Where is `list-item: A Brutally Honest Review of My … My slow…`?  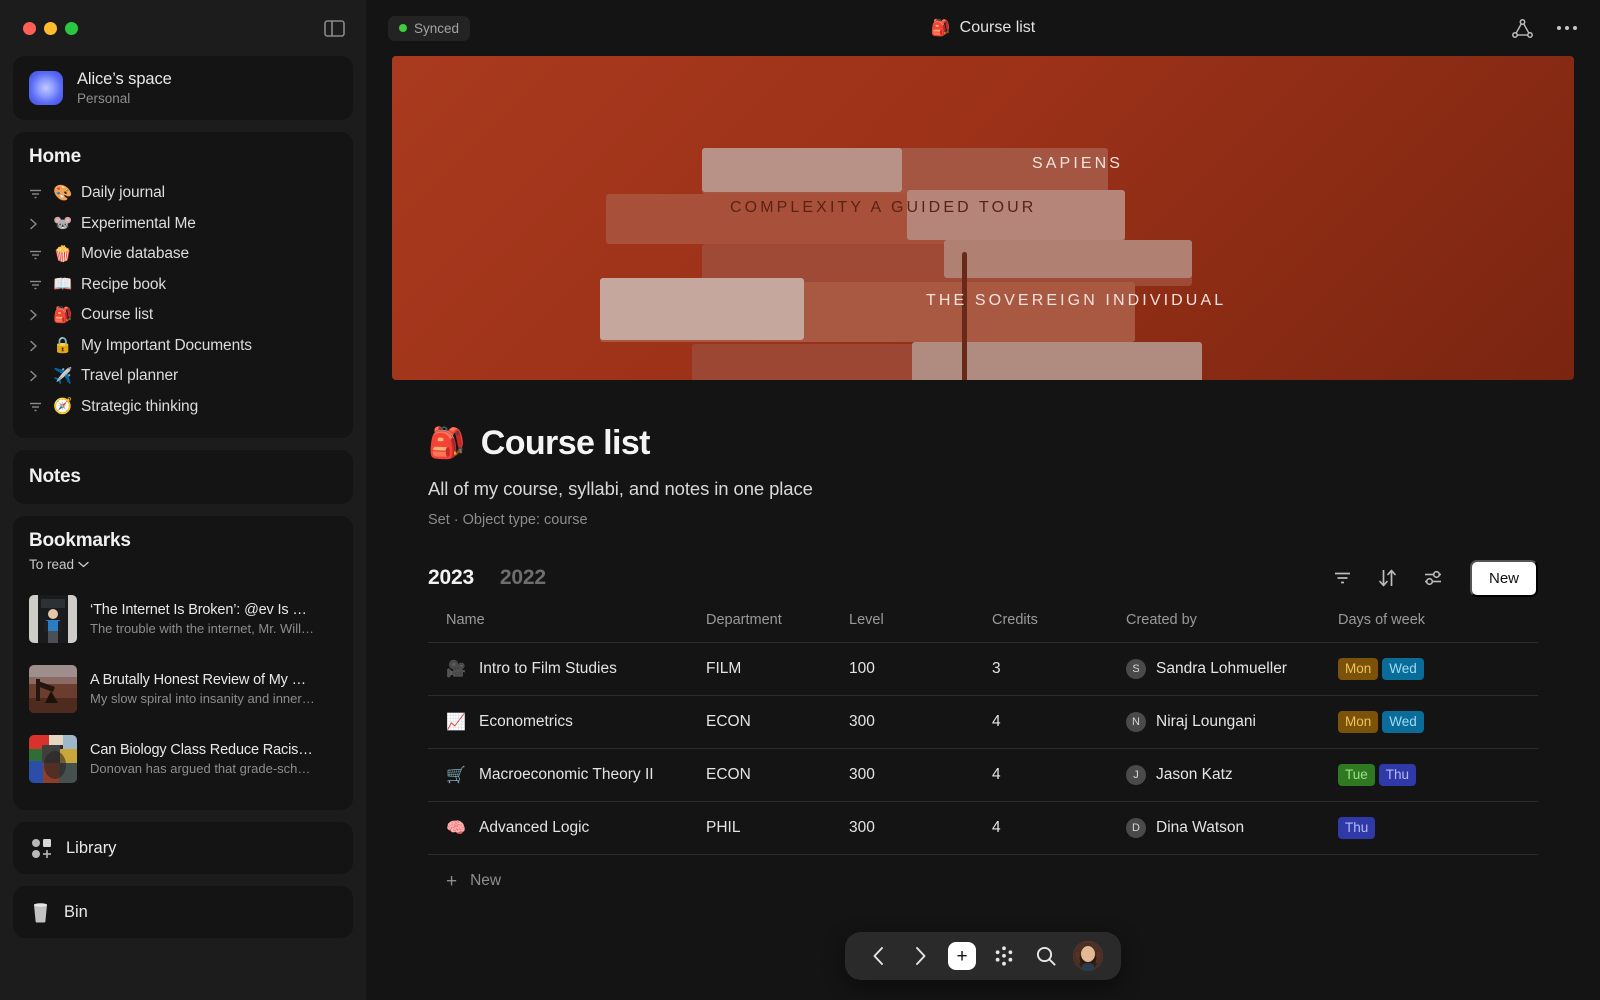
list-item: A Brutally Honest Review of My … My slow… is located at coordinates (183, 689).